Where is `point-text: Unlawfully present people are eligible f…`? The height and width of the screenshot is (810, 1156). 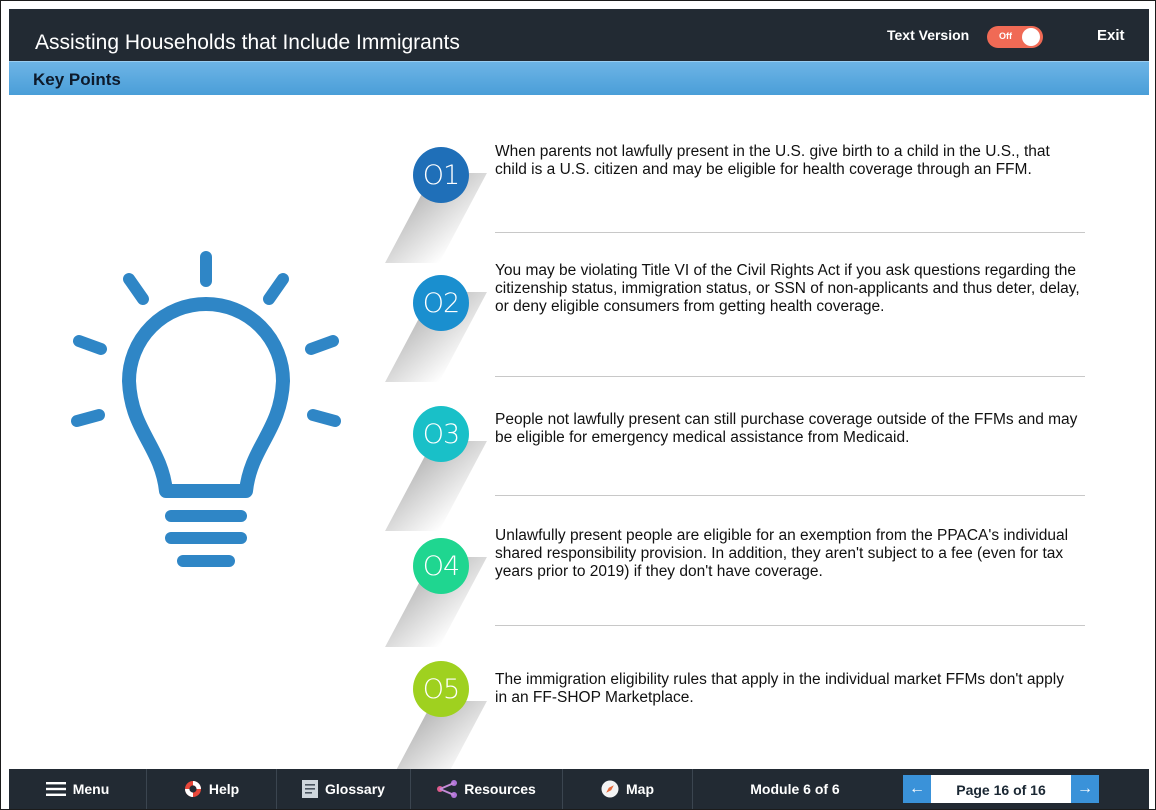
point-text: Unlawfully present people are eligible f… is located at coordinates (782, 553).